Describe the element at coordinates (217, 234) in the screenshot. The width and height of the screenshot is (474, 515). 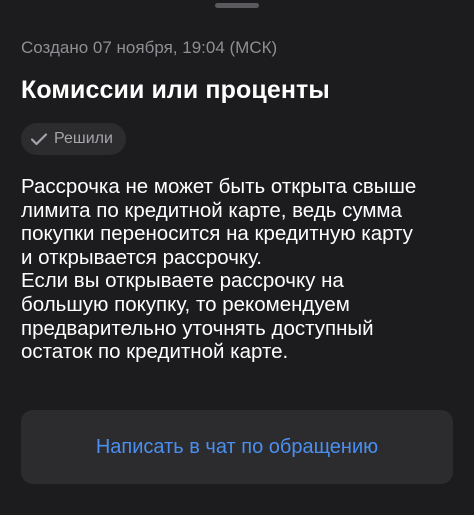
I see `message-line: покупки переносится на кредитную карту` at that location.